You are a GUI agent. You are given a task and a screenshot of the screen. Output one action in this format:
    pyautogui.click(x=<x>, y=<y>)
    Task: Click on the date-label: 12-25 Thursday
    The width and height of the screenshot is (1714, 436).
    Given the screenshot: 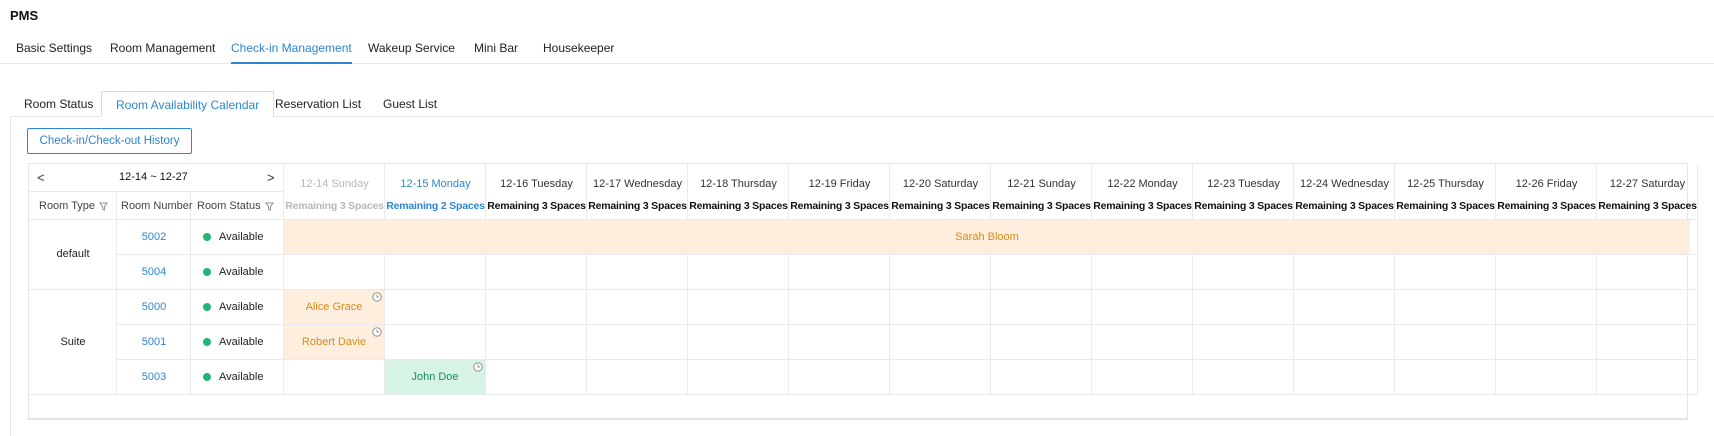 What is the action you would take?
    pyautogui.click(x=1445, y=184)
    